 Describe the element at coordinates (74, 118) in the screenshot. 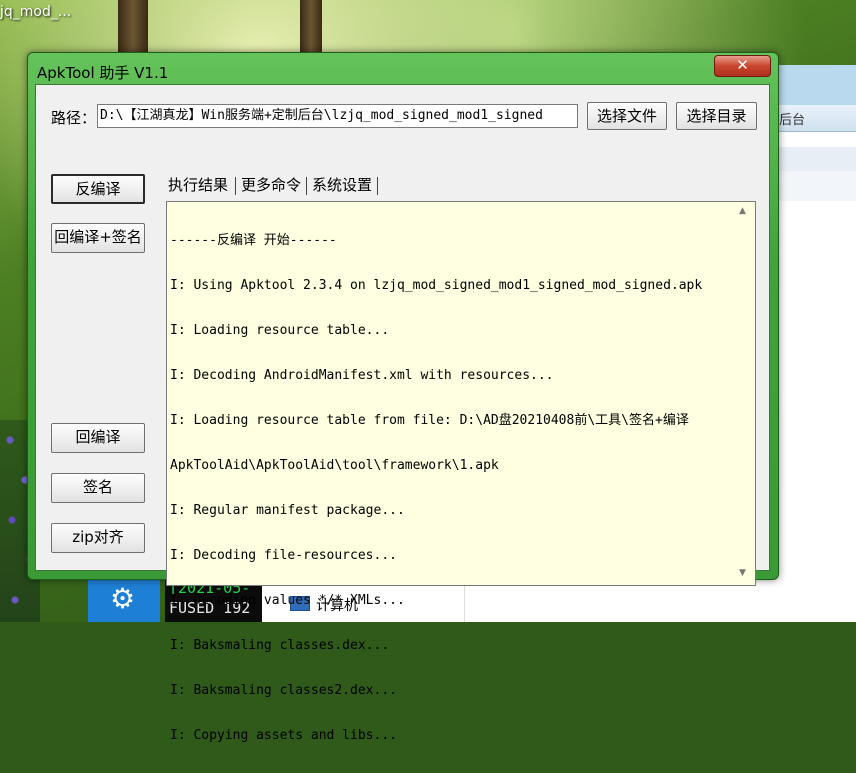

I see `path-label: 路径：` at that location.